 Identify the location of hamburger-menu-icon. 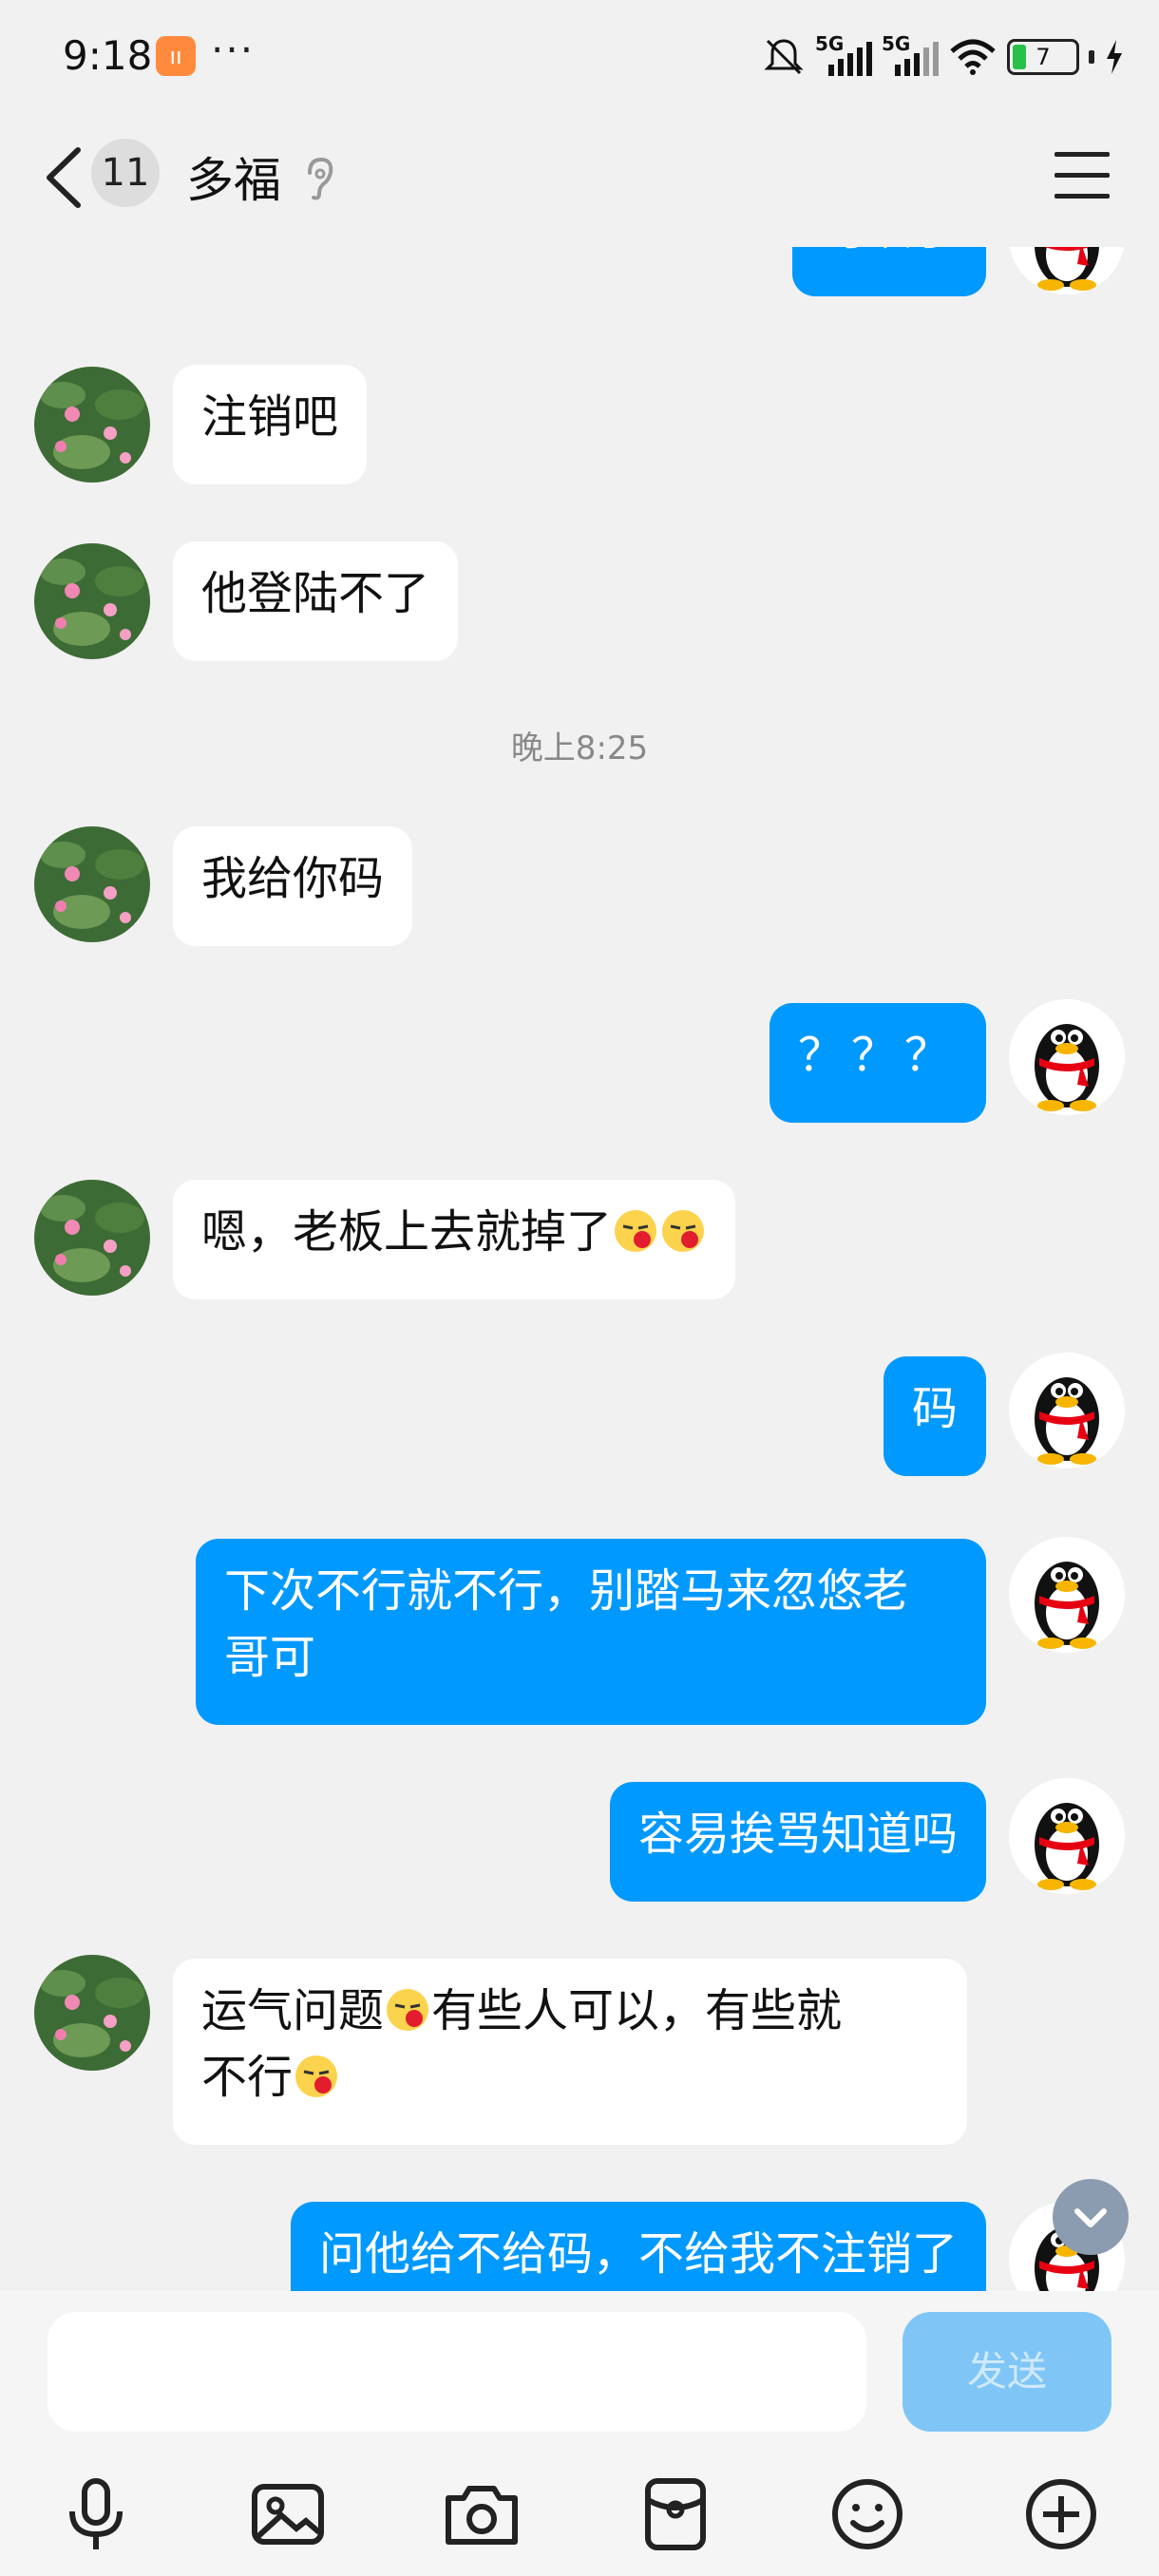
(1082, 175).